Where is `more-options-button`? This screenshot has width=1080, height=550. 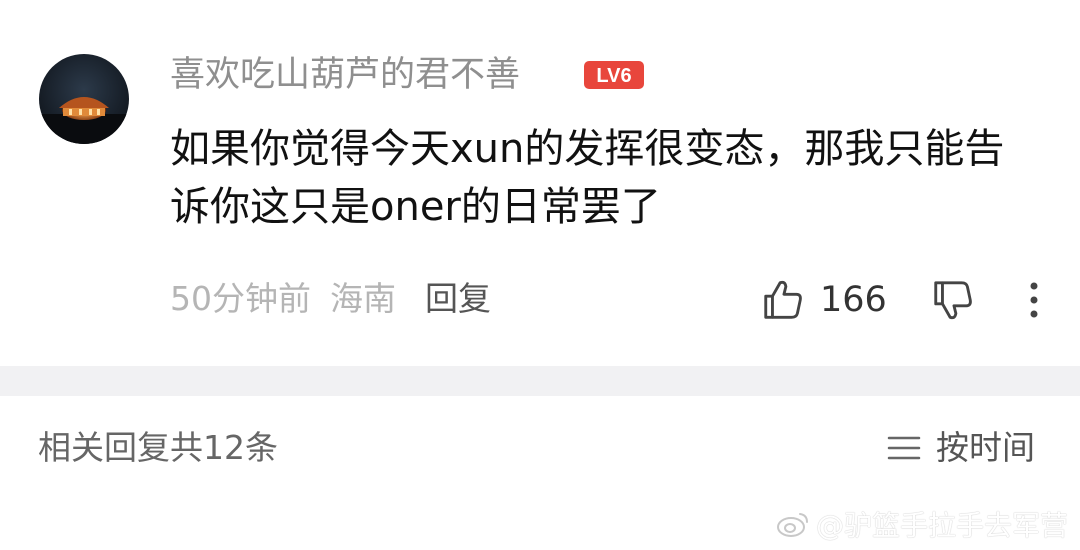 more-options-button is located at coordinates (1034, 300).